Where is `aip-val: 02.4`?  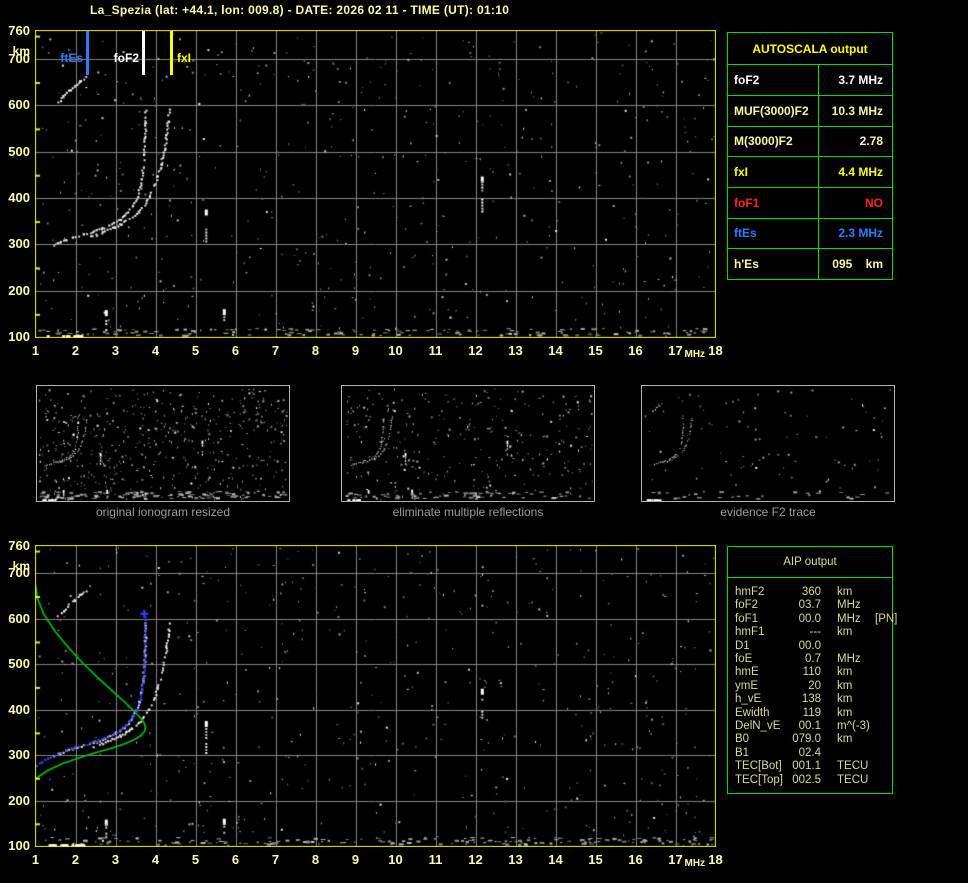
aip-val: 02.4 is located at coordinates (809, 752).